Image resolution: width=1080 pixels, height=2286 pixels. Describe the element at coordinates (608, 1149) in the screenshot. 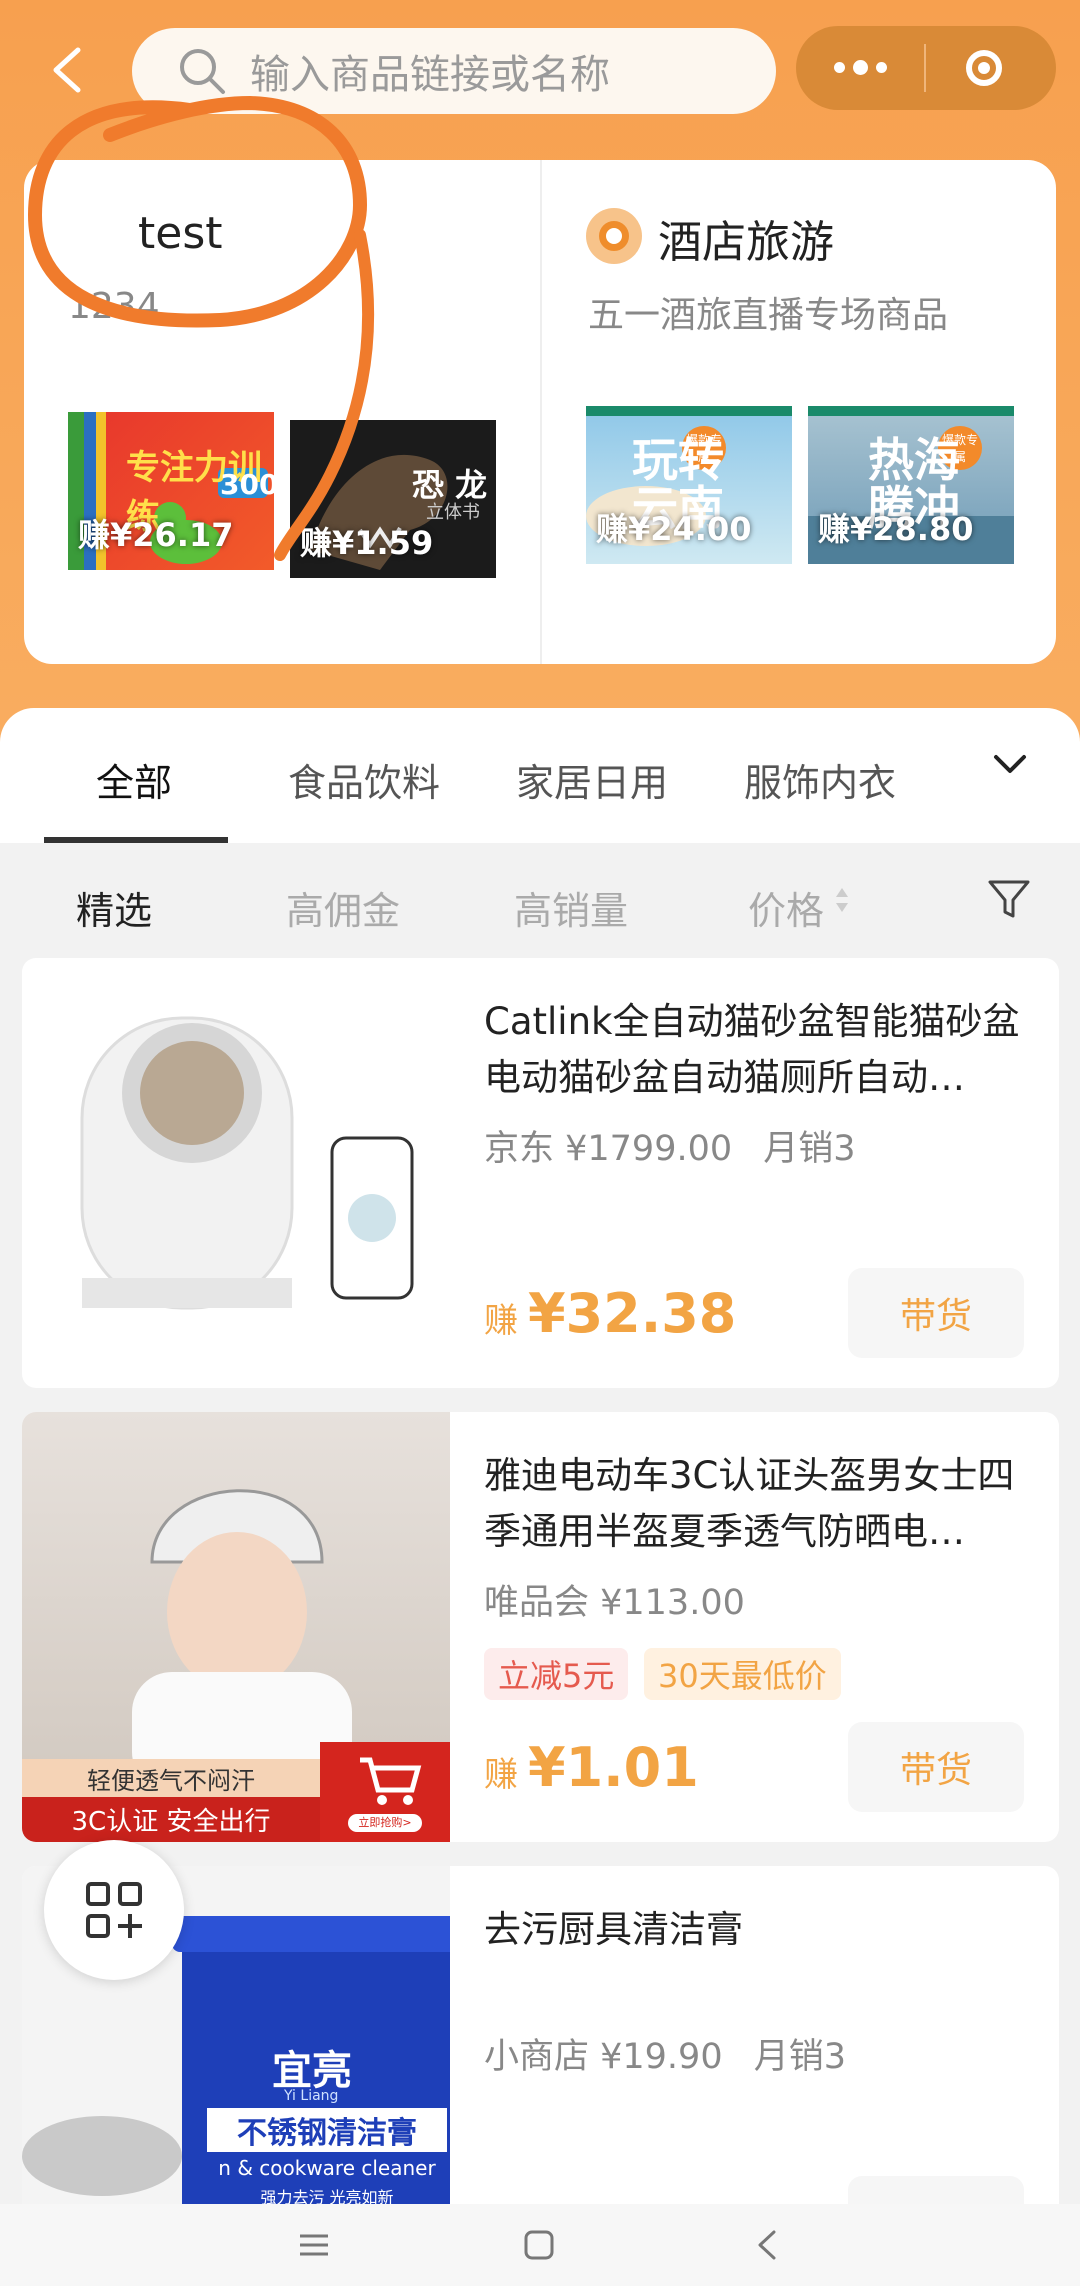

I see `platform-price: 京东 ¥1799.00` at that location.